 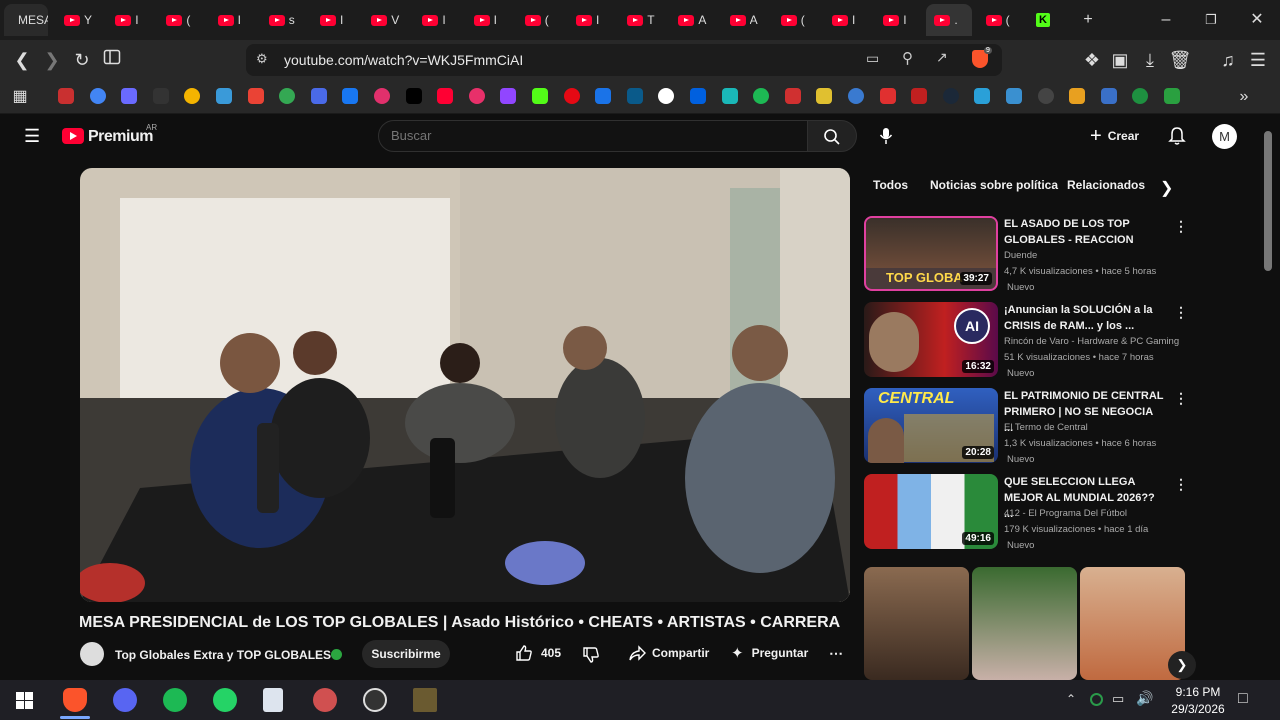 I want to click on close-window-button: ✕, so click(x=1257, y=20).